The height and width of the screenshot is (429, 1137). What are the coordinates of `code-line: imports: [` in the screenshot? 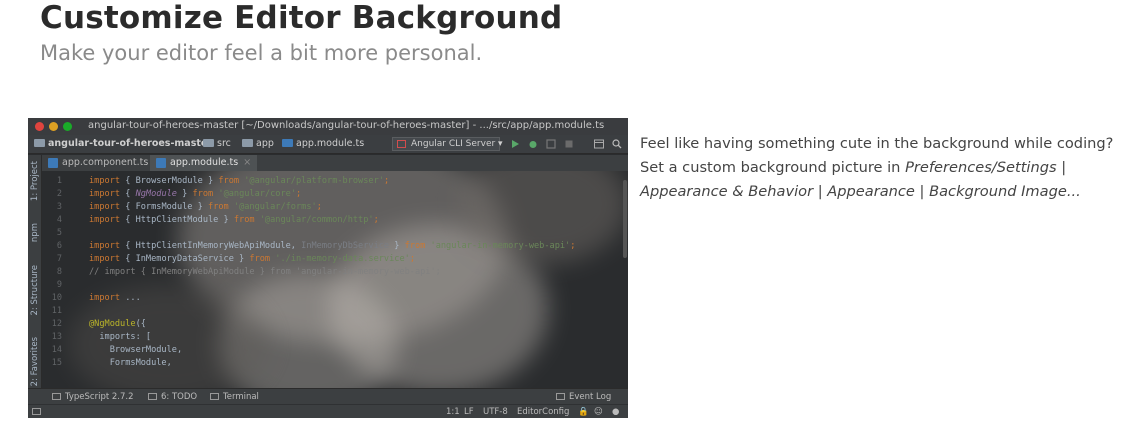 It's located at (120, 337).